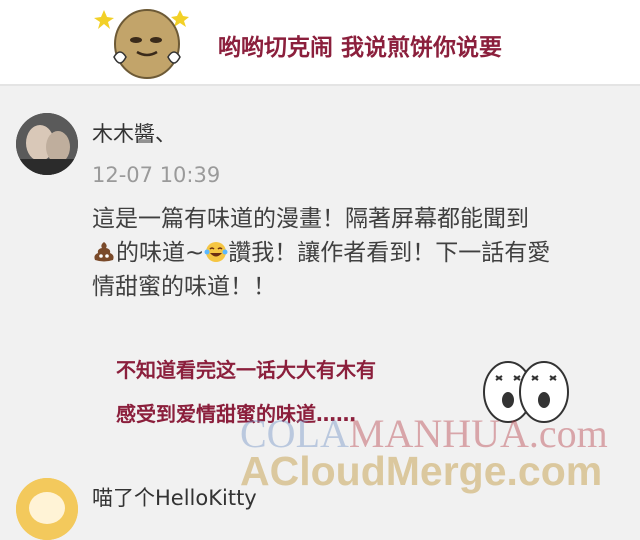 The width and height of the screenshot is (640, 540). Describe the element at coordinates (141, 44) in the screenshot. I see `potato-sticker-icon` at that location.